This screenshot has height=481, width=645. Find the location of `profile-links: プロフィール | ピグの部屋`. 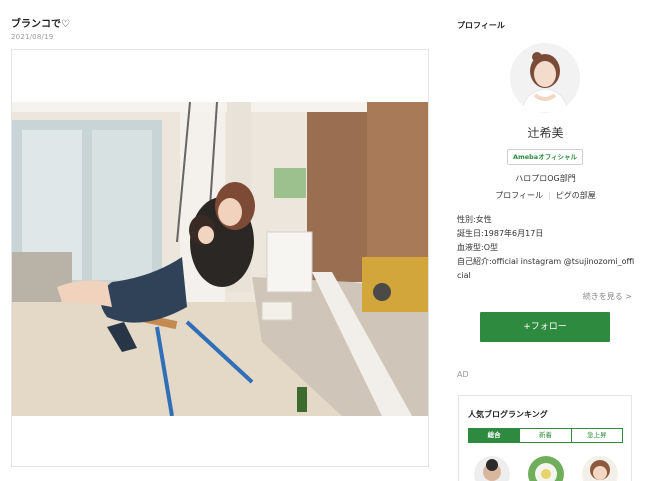

profile-links: プロフィール | ピグの部屋 is located at coordinates (545, 195).